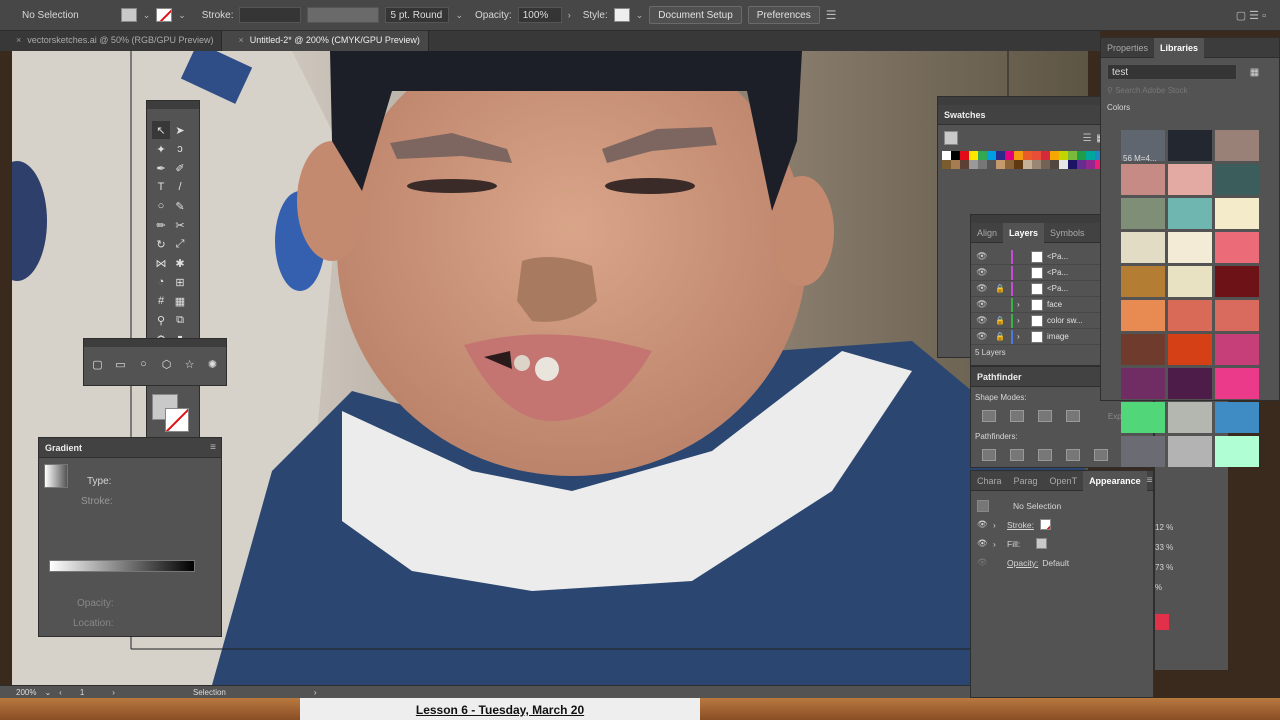 The width and height of the screenshot is (1280, 720). Describe the element at coordinates (47, 692) in the screenshot. I see `zoom-dropdown-icon: ⌄` at that location.